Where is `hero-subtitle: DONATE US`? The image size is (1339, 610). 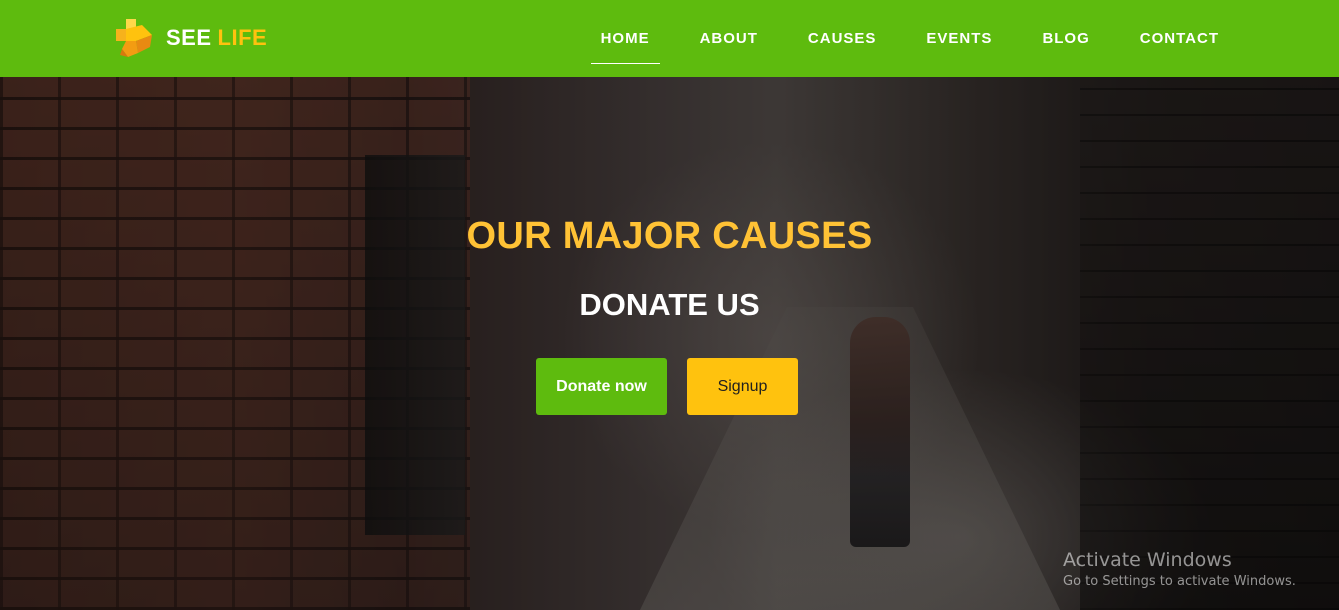 hero-subtitle: DONATE US is located at coordinates (669, 304).